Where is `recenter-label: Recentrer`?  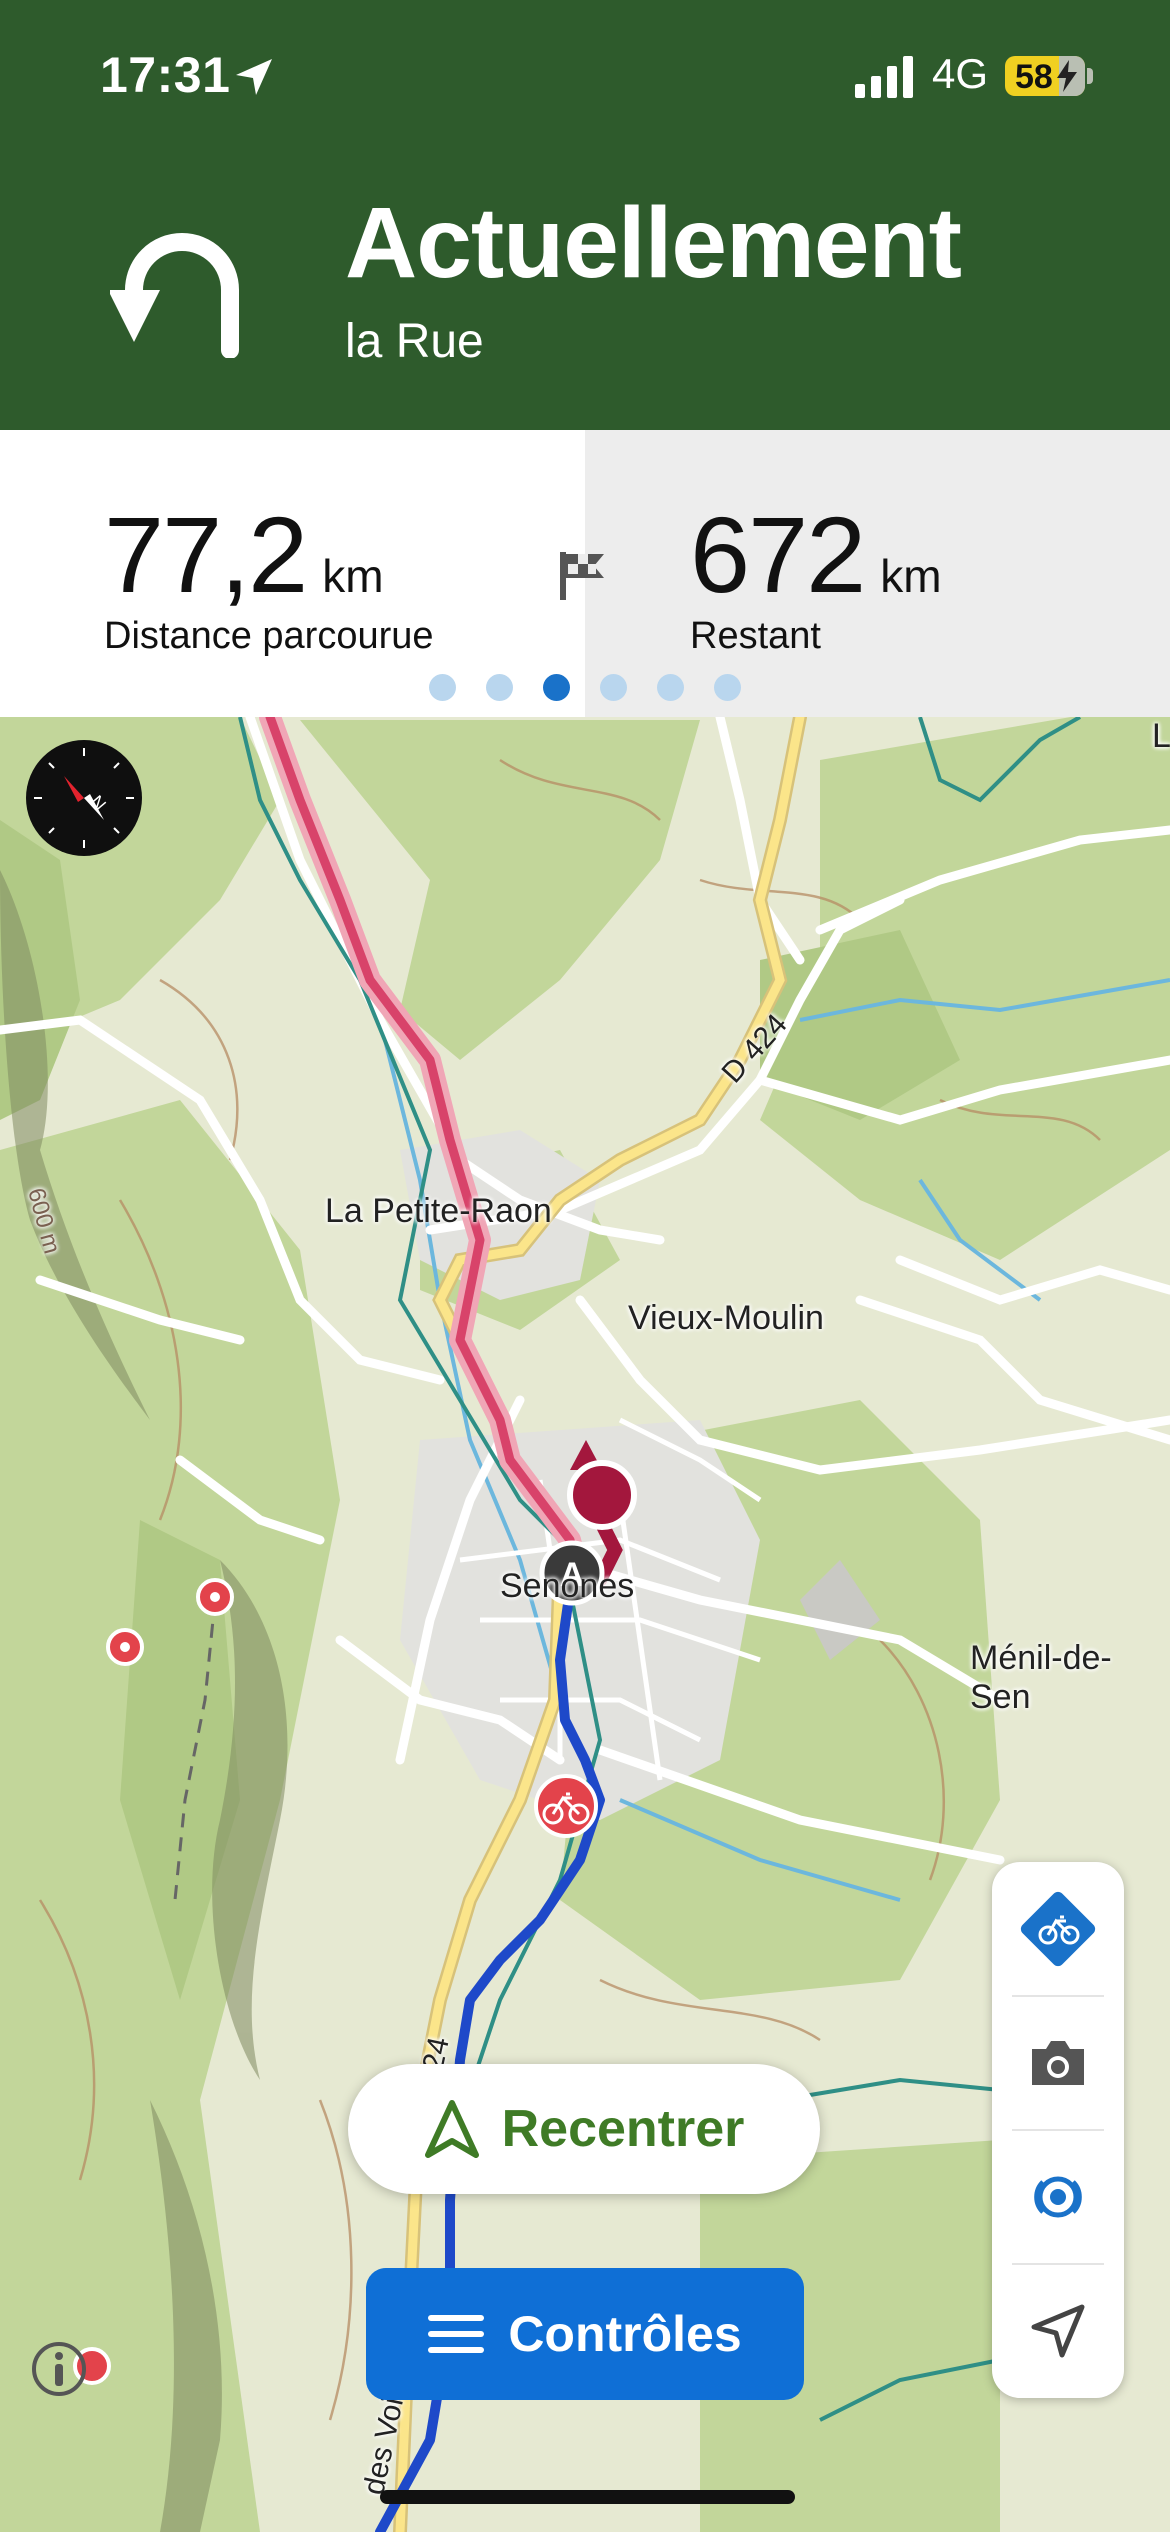 recenter-label: Recentrer is located at coordinates (623, 2129).